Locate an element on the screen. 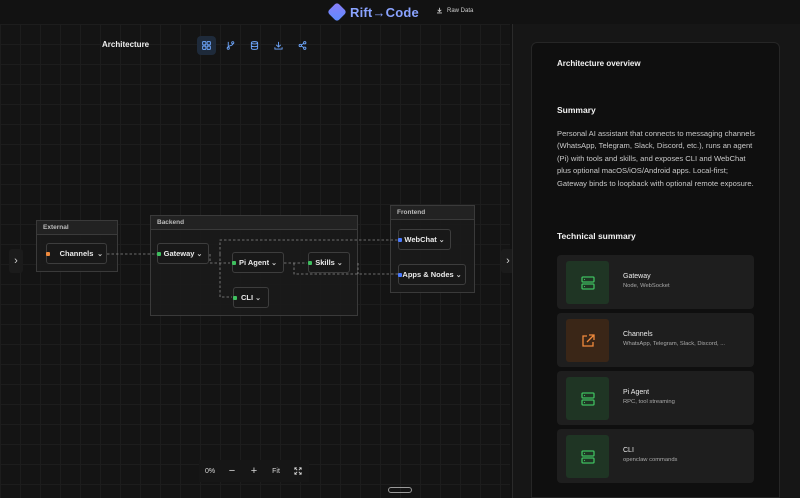  node-gateway: Gateway ⌄ is located at coordinates (183, 253).